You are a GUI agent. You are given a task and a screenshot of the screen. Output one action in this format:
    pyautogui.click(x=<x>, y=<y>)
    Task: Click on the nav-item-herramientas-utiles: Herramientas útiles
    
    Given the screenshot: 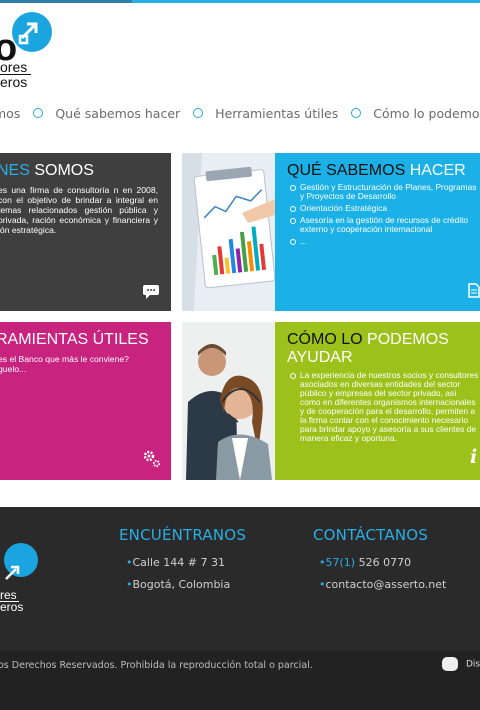 What is the action you would take?
    pyautogui.click(x=276, y=113)
    